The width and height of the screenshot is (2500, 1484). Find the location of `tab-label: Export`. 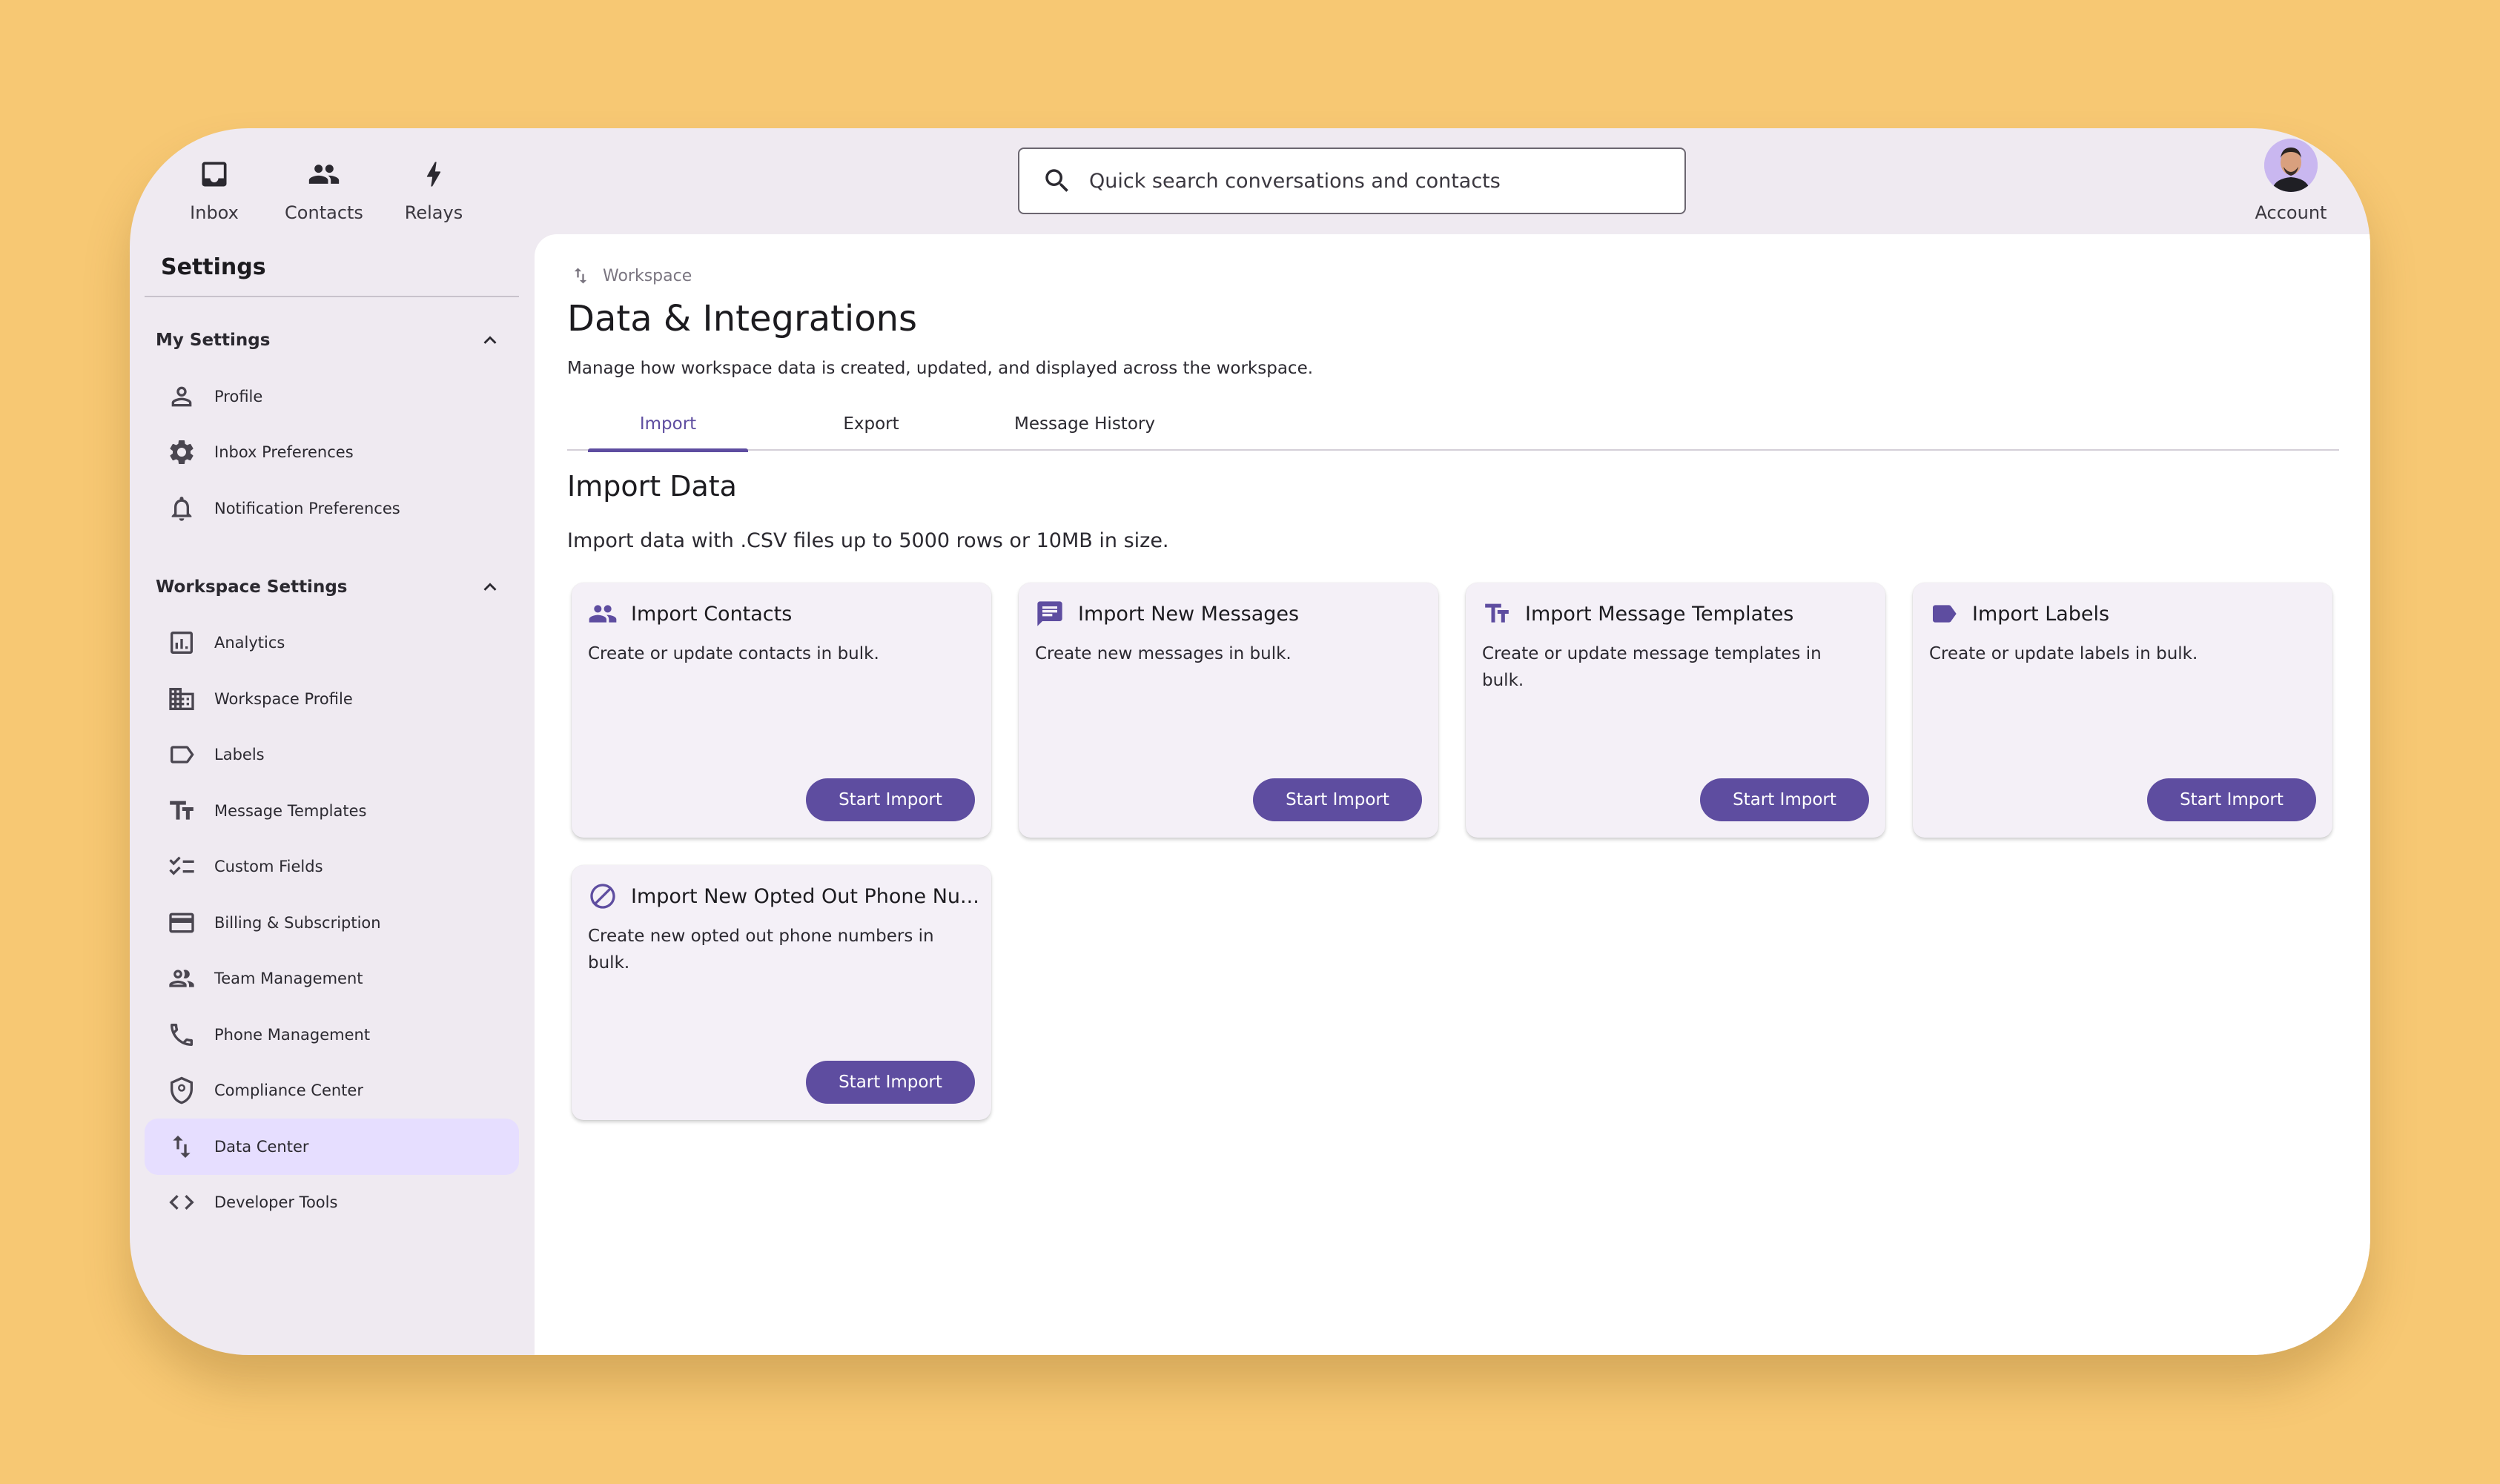

tab-label: Export is located at coordinates (871, 424).